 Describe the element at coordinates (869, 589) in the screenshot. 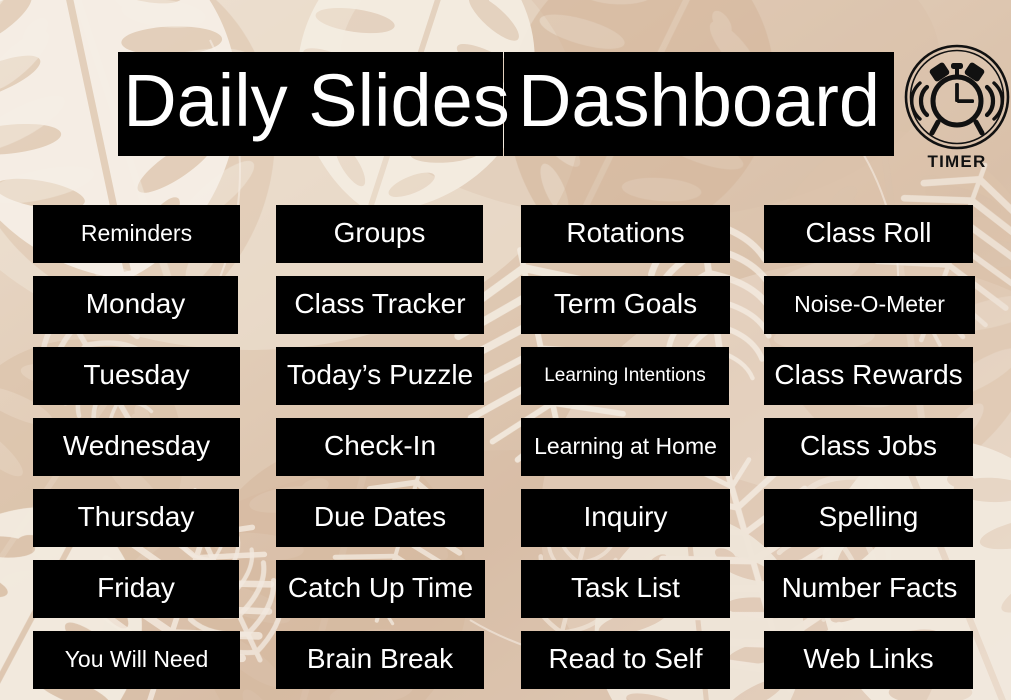

I see `tile-number-facts: Number Facts` at that location.